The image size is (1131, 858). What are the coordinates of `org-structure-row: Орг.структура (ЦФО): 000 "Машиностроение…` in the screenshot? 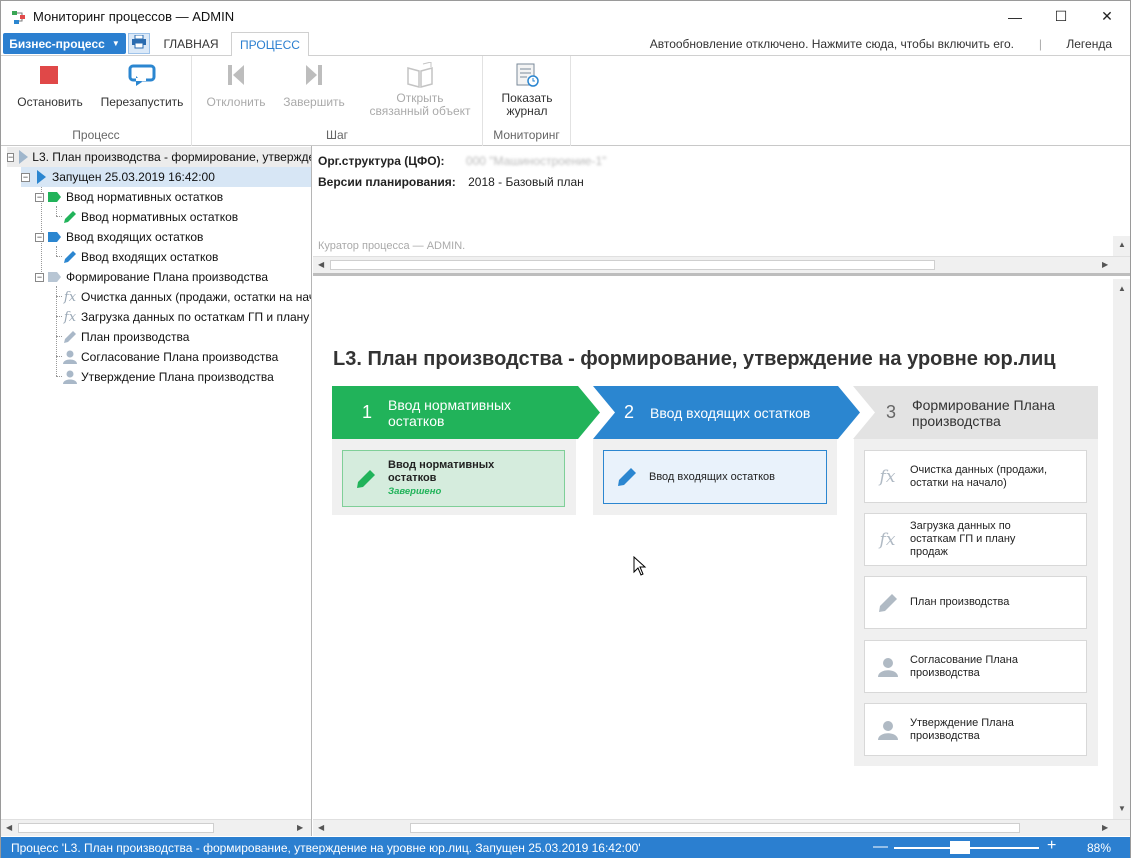 It's located at (462, 161).